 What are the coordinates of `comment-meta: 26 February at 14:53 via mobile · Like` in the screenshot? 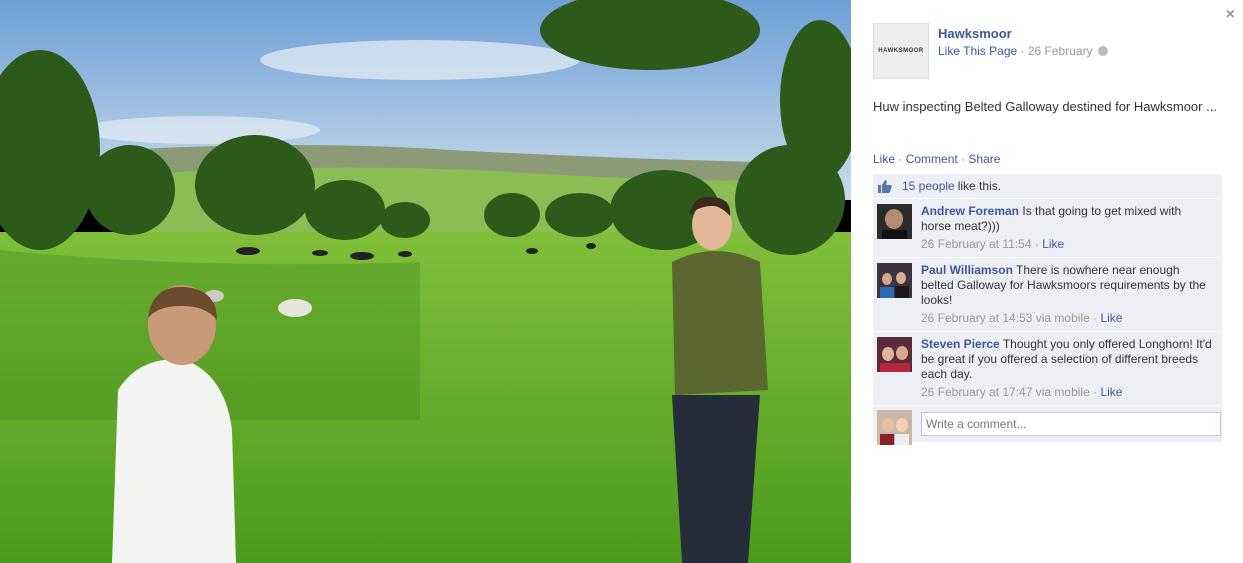 It's located at (1022, 318).